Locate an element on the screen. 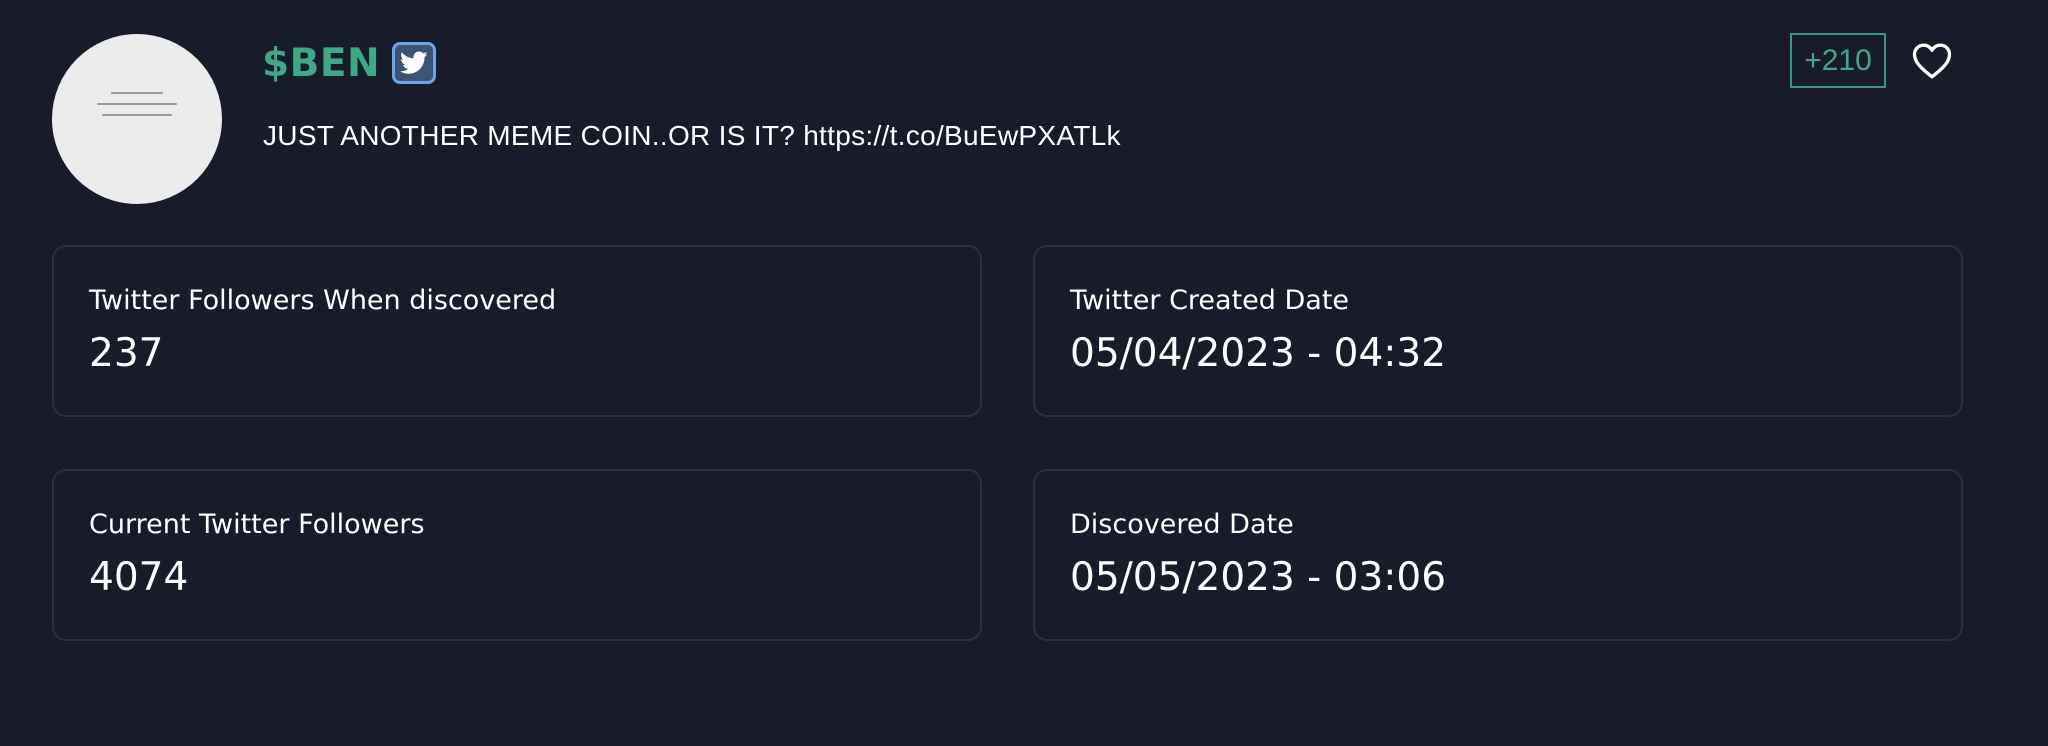 The image size is (2048, 746). stat-label: Discovered Date is located at coordinates (1182, 524).